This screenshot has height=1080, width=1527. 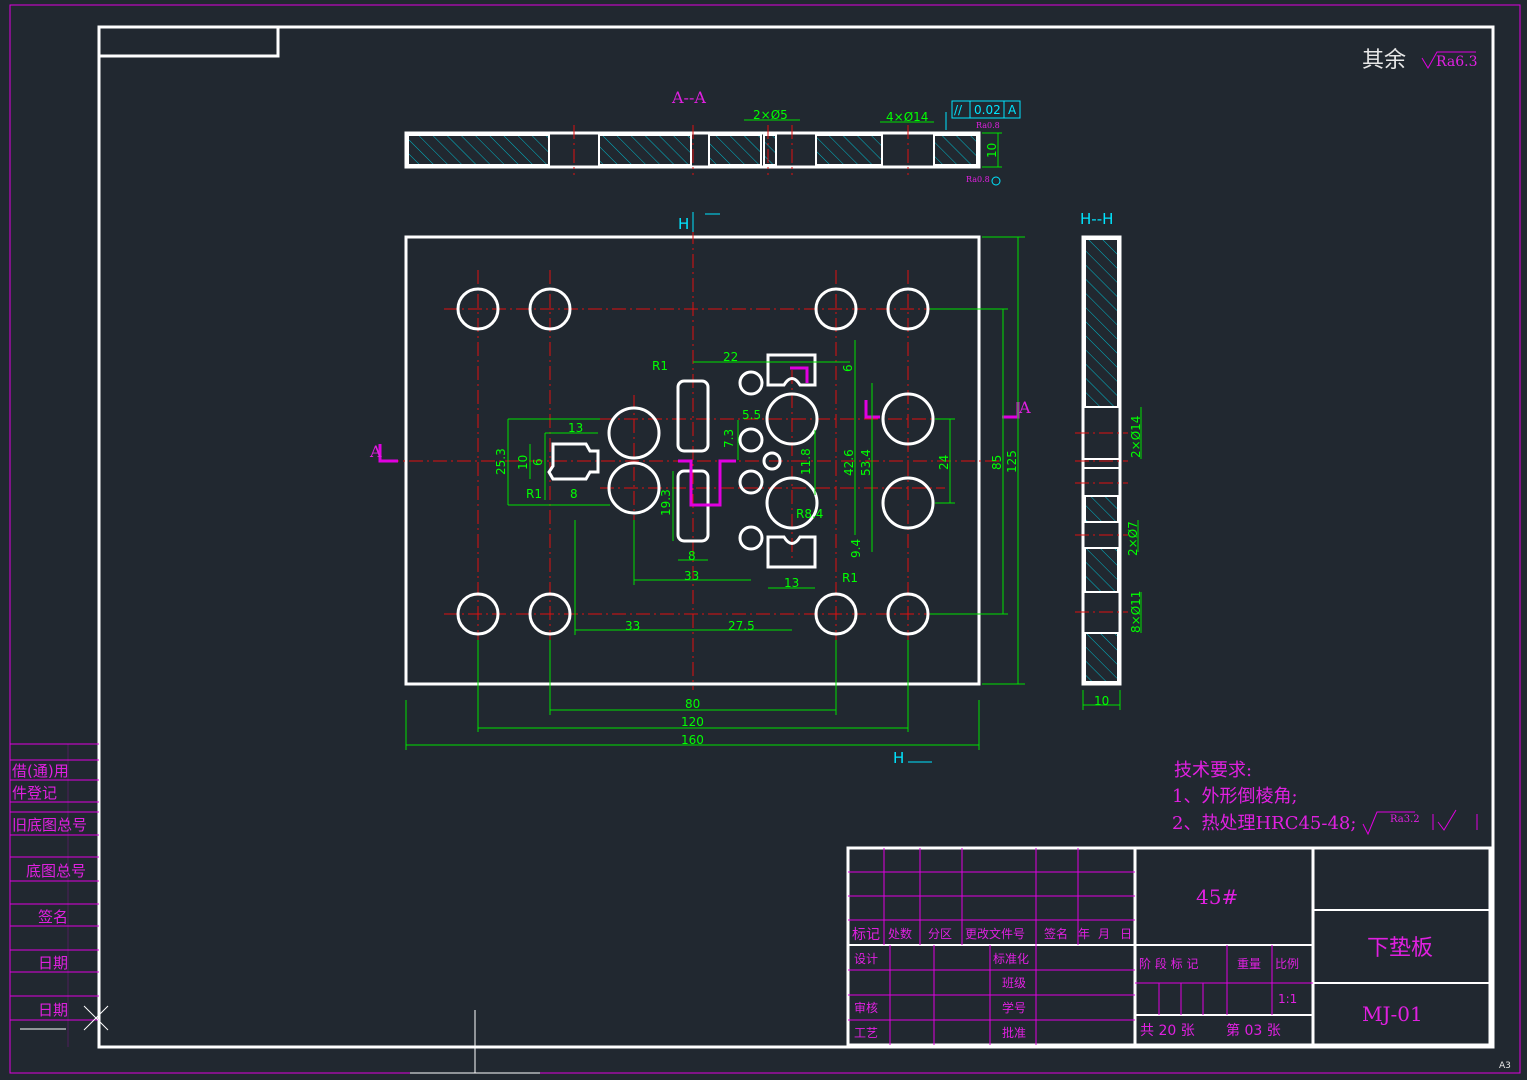 What do you see at coordinates (944, 462) in the screenshot?
I see `dim-24: 24` at bounding box center [944, 462].